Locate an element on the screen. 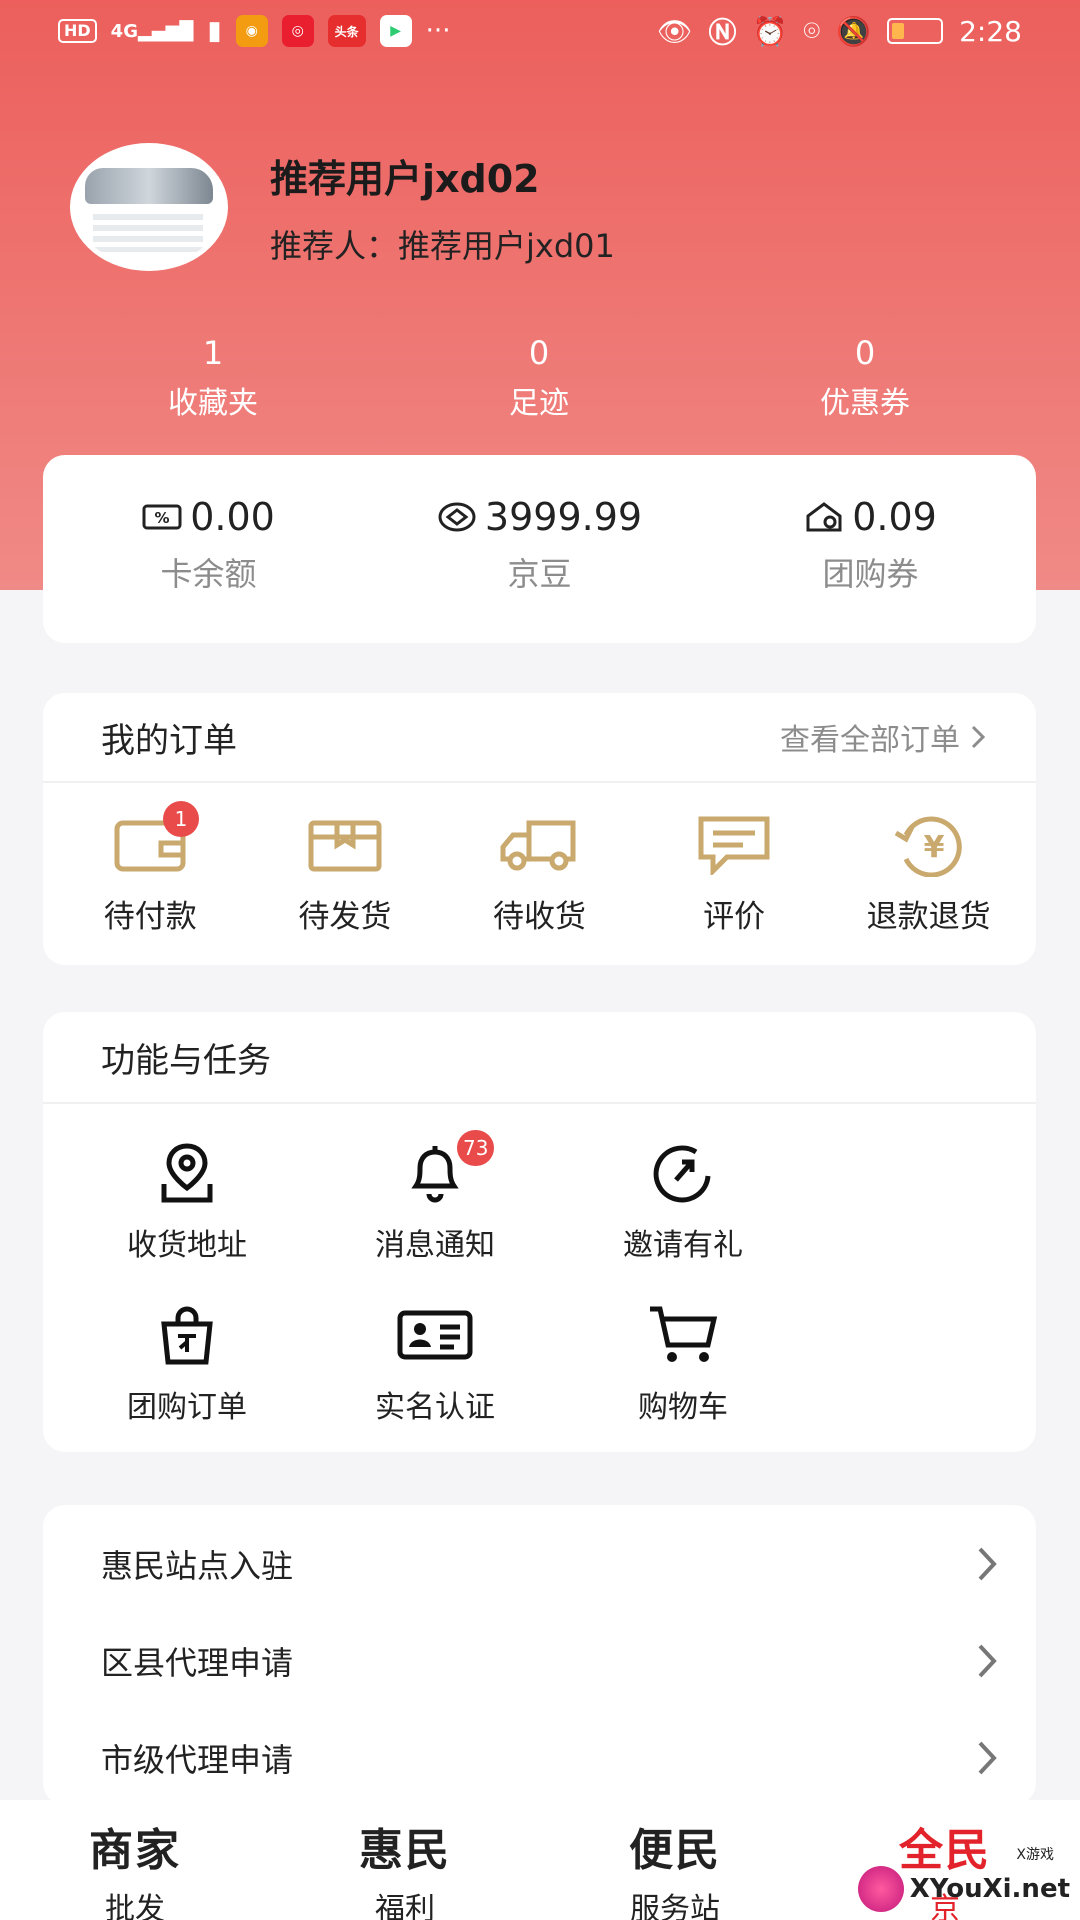 This screenshot has width=1080, height=1920. uc-browser-icon: ◉ is located at coordinates (251, 31).